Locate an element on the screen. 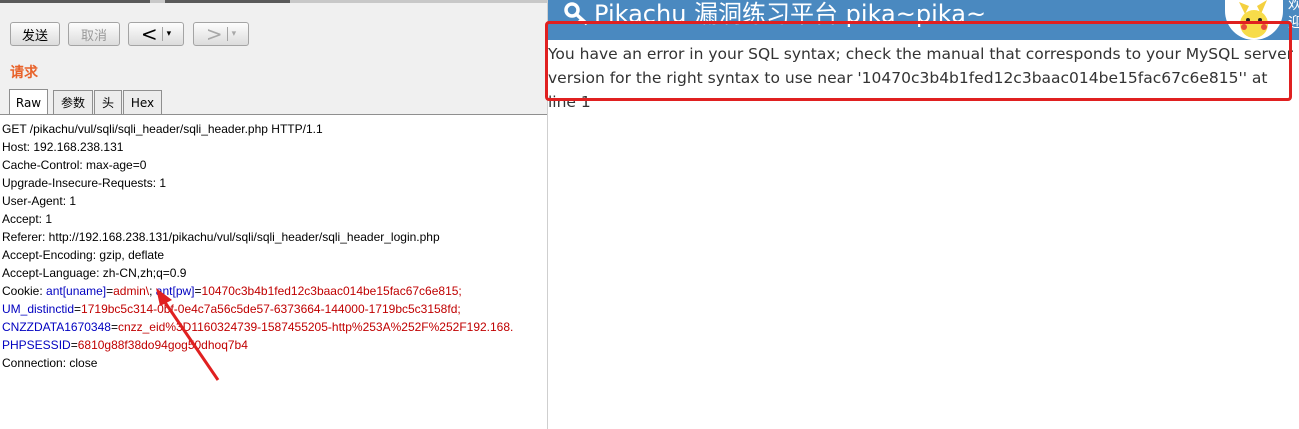 The height and width of the screenshot is (429, 1299). annotation-arrow is located at coordinates (188, 334).